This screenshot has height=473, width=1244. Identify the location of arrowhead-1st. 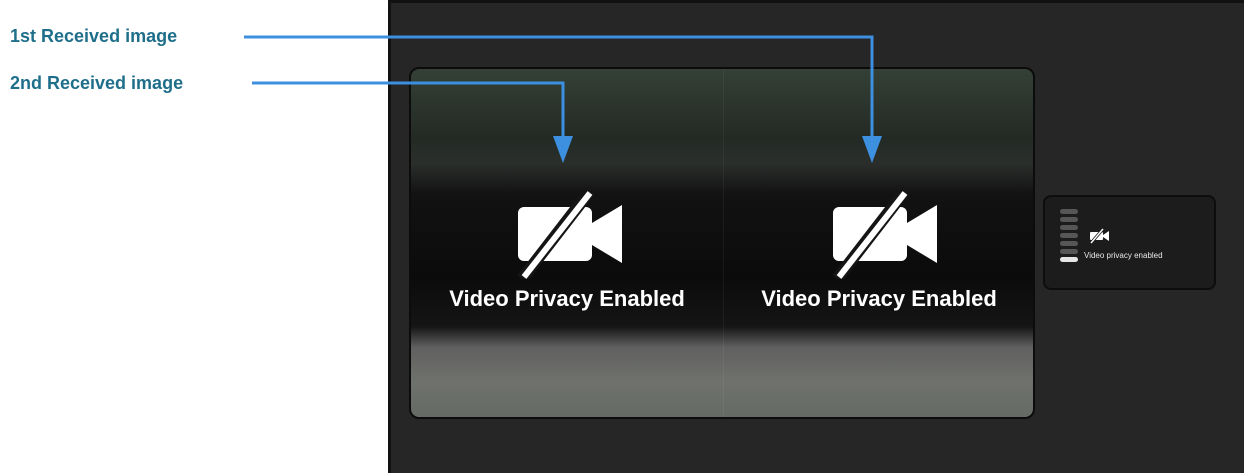
(872, 149).